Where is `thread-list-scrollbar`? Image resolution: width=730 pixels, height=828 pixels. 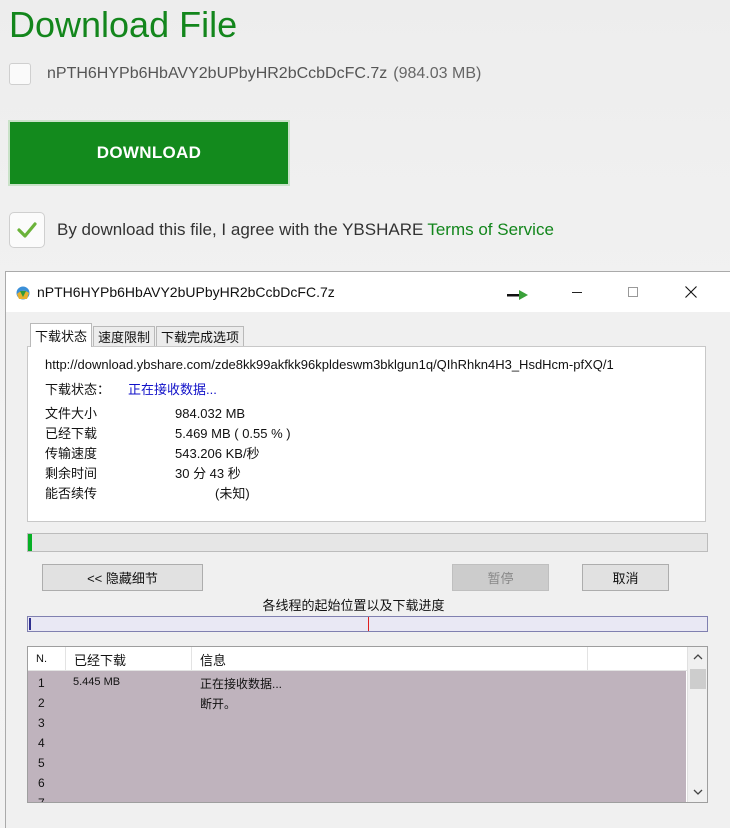 thread-list-scrollbar is located at coordinates (697, 724).